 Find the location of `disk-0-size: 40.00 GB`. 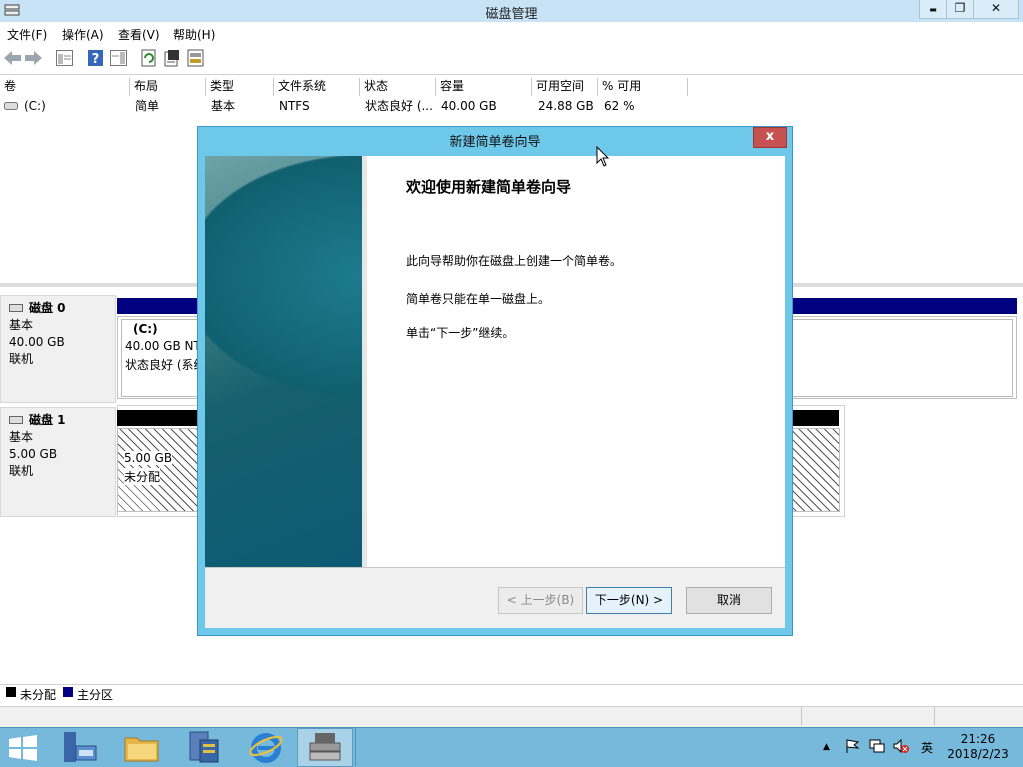

disk-0-size: 40.00 GB is located at coordinates (37, 342).